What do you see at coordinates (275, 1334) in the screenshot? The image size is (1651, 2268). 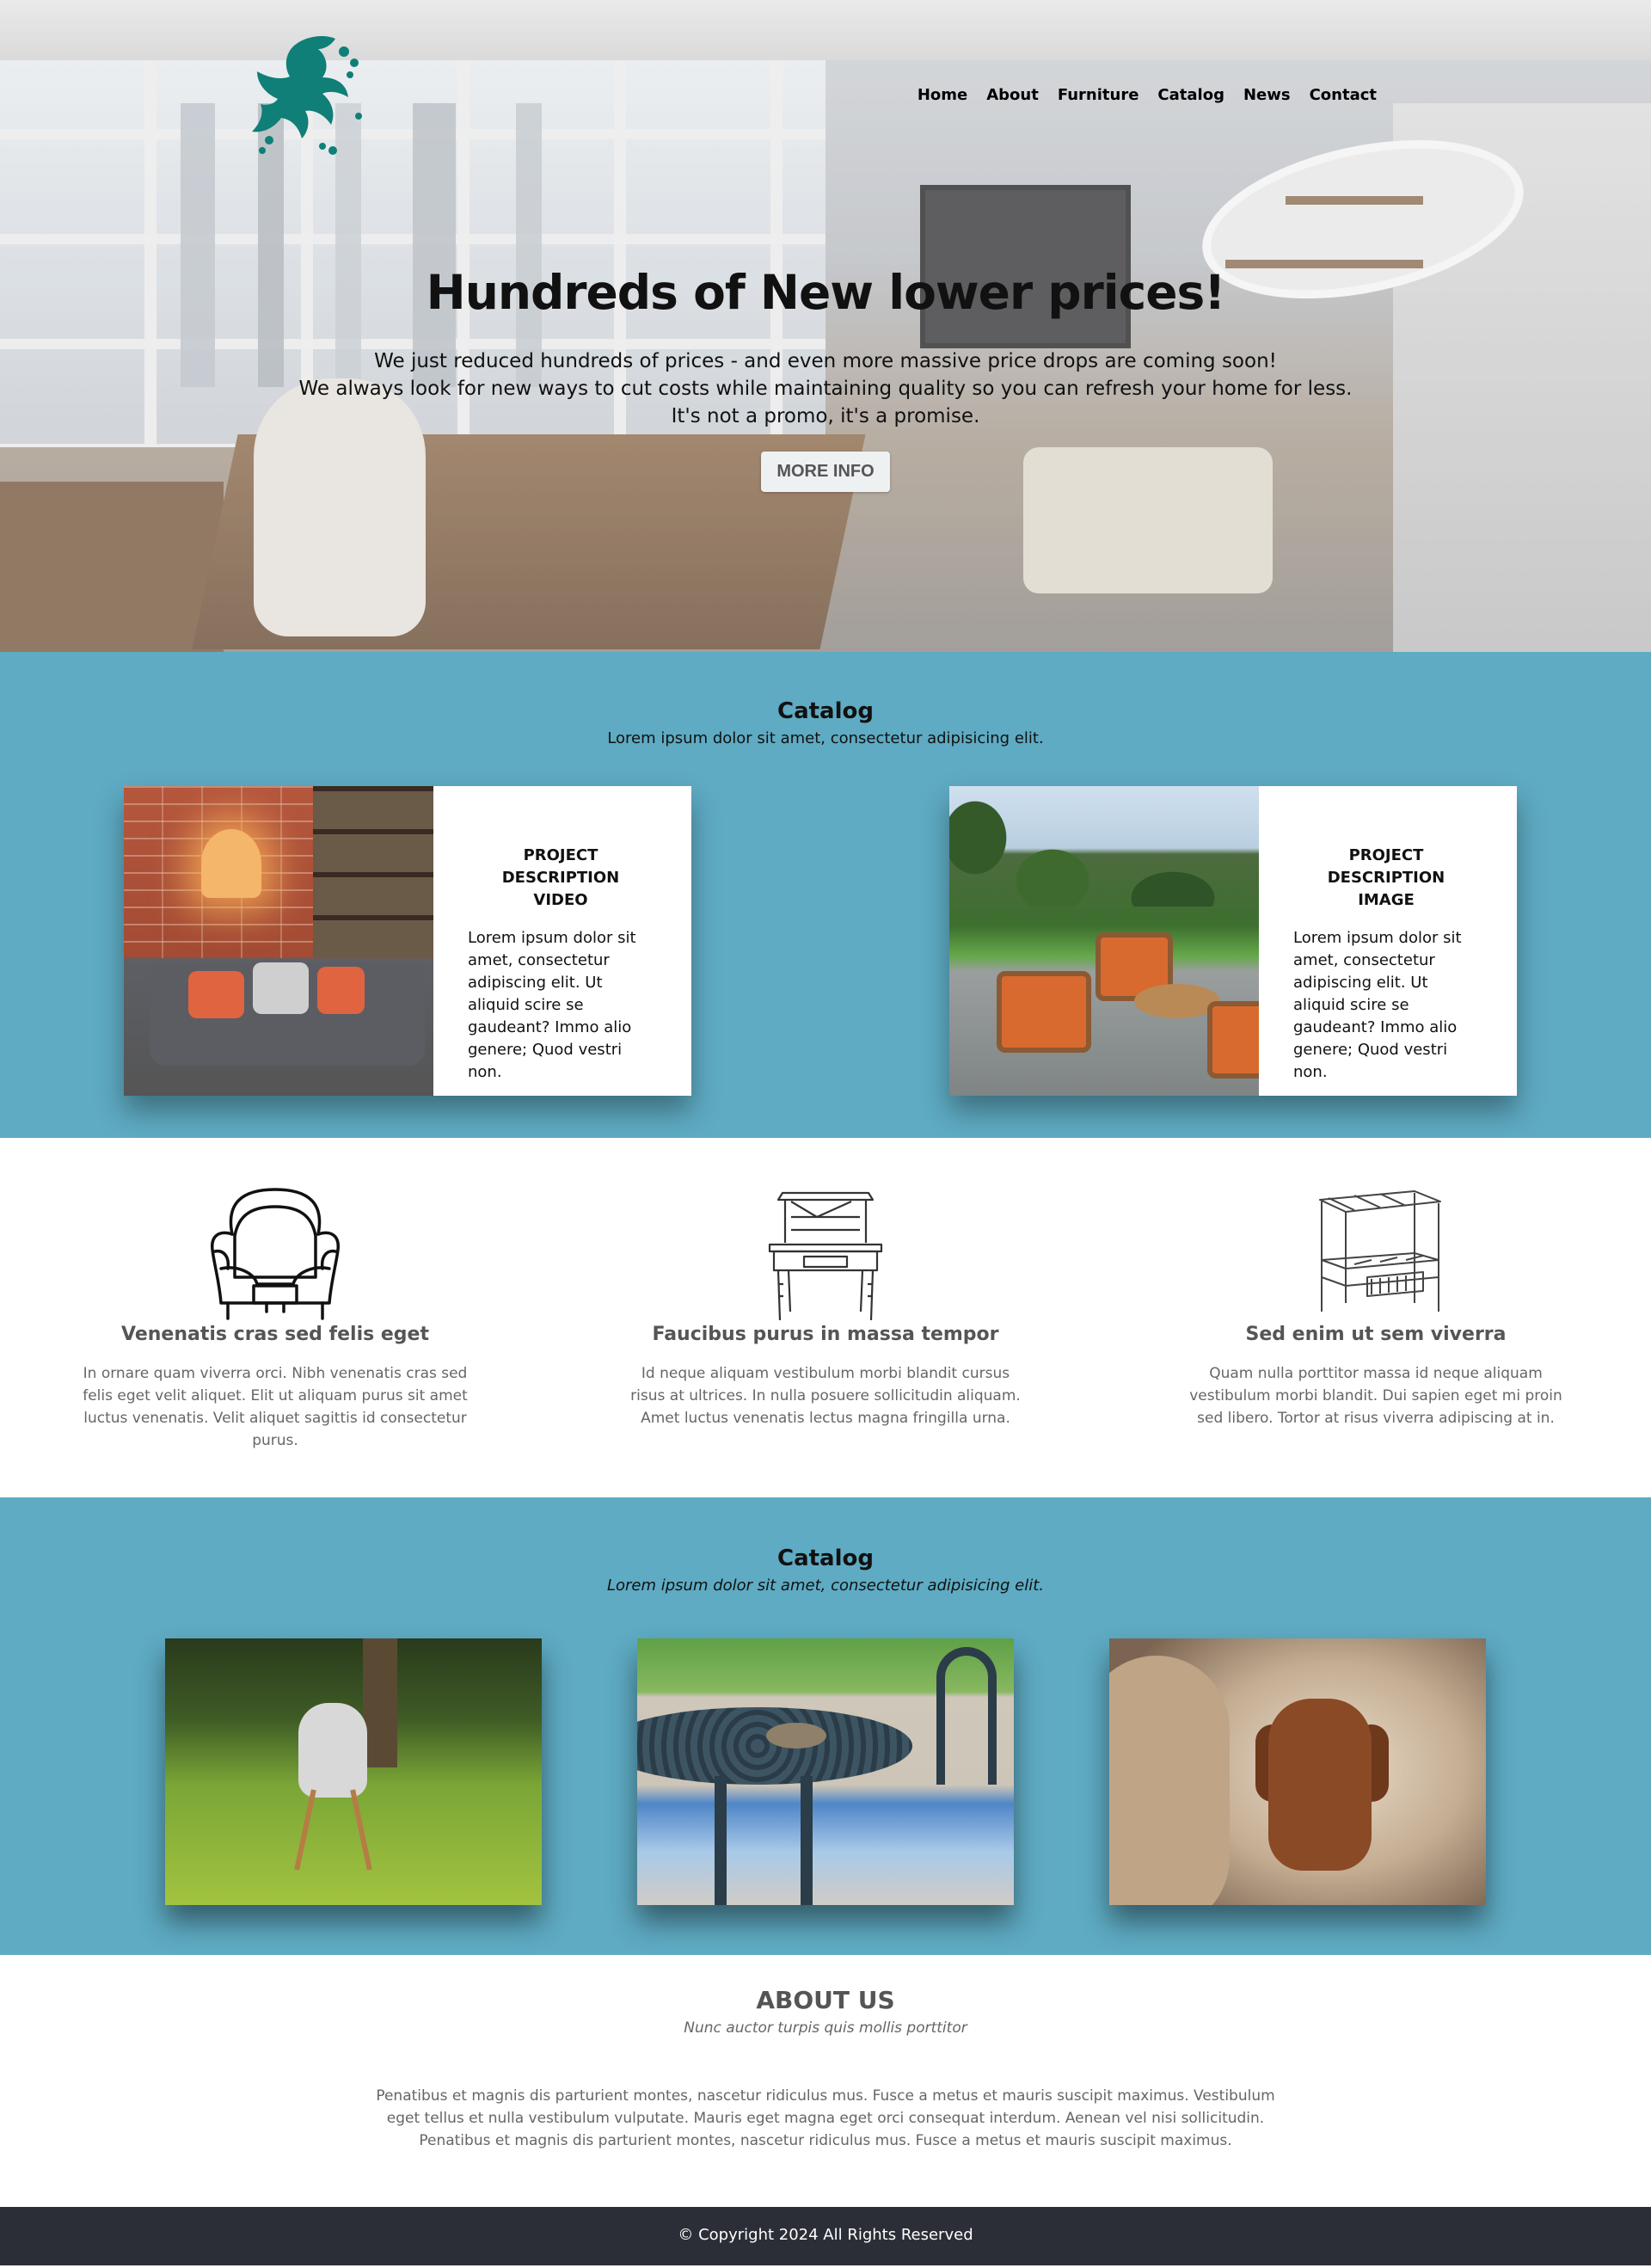 I see `feature-title: Venenatis cras sed felis eget` at bounding box center [275, 1334].